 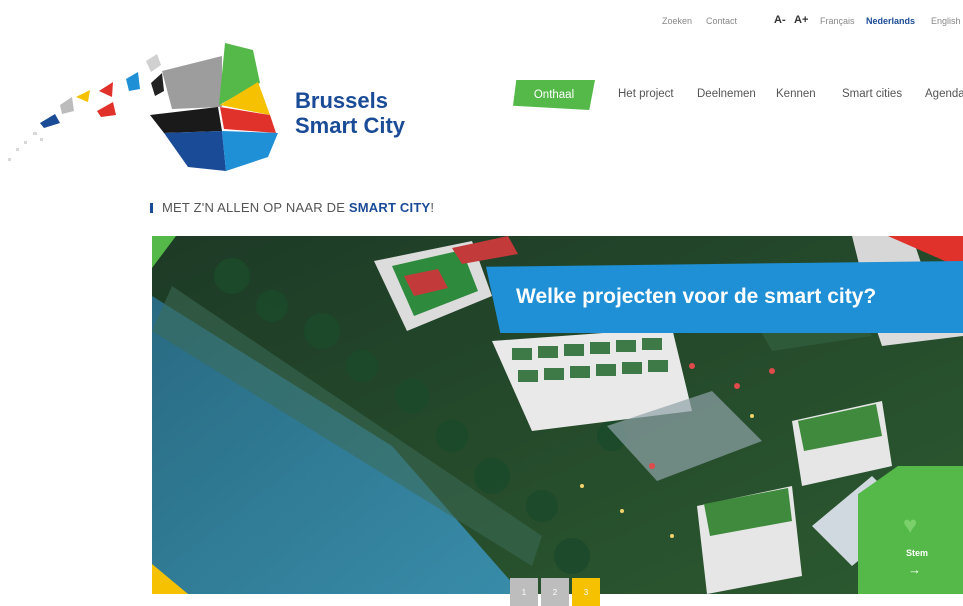 What do you see at coordinates (254, 207) in the screenshot?
I see `tagline-prefix: MET Z'N ALLEN OP NAAR DE` at bounding box center [254, 207].